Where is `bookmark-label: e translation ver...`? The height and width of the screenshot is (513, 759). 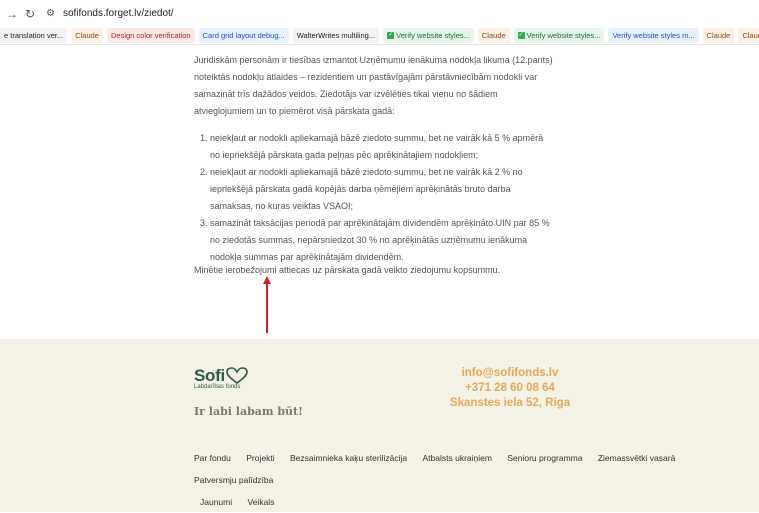
bookmark-label: e translation ver... is located at coordinates (34, 35).